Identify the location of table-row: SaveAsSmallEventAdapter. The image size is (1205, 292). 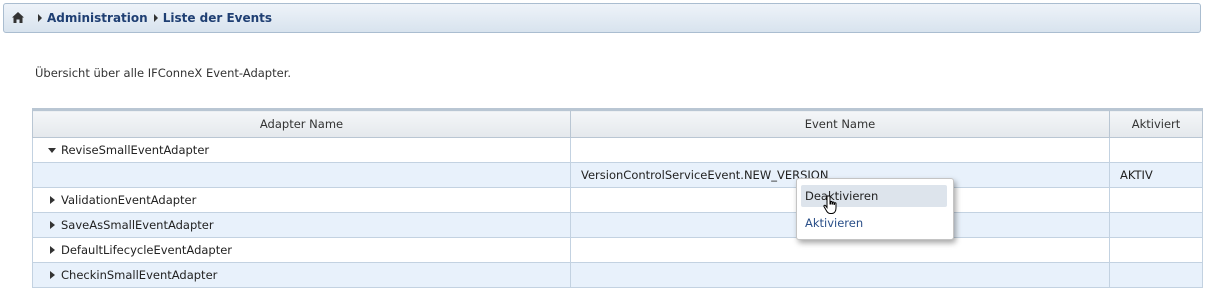
(617, 225).